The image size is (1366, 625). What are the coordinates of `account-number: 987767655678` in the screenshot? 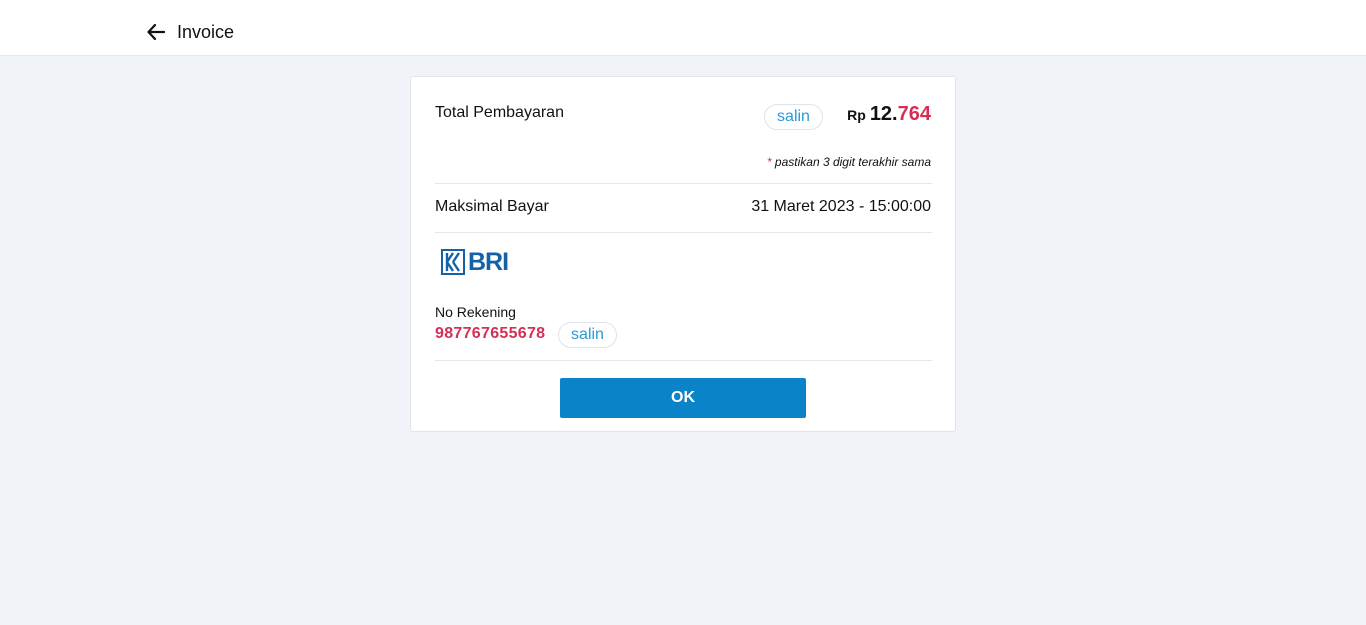 It's located at (490, 333).